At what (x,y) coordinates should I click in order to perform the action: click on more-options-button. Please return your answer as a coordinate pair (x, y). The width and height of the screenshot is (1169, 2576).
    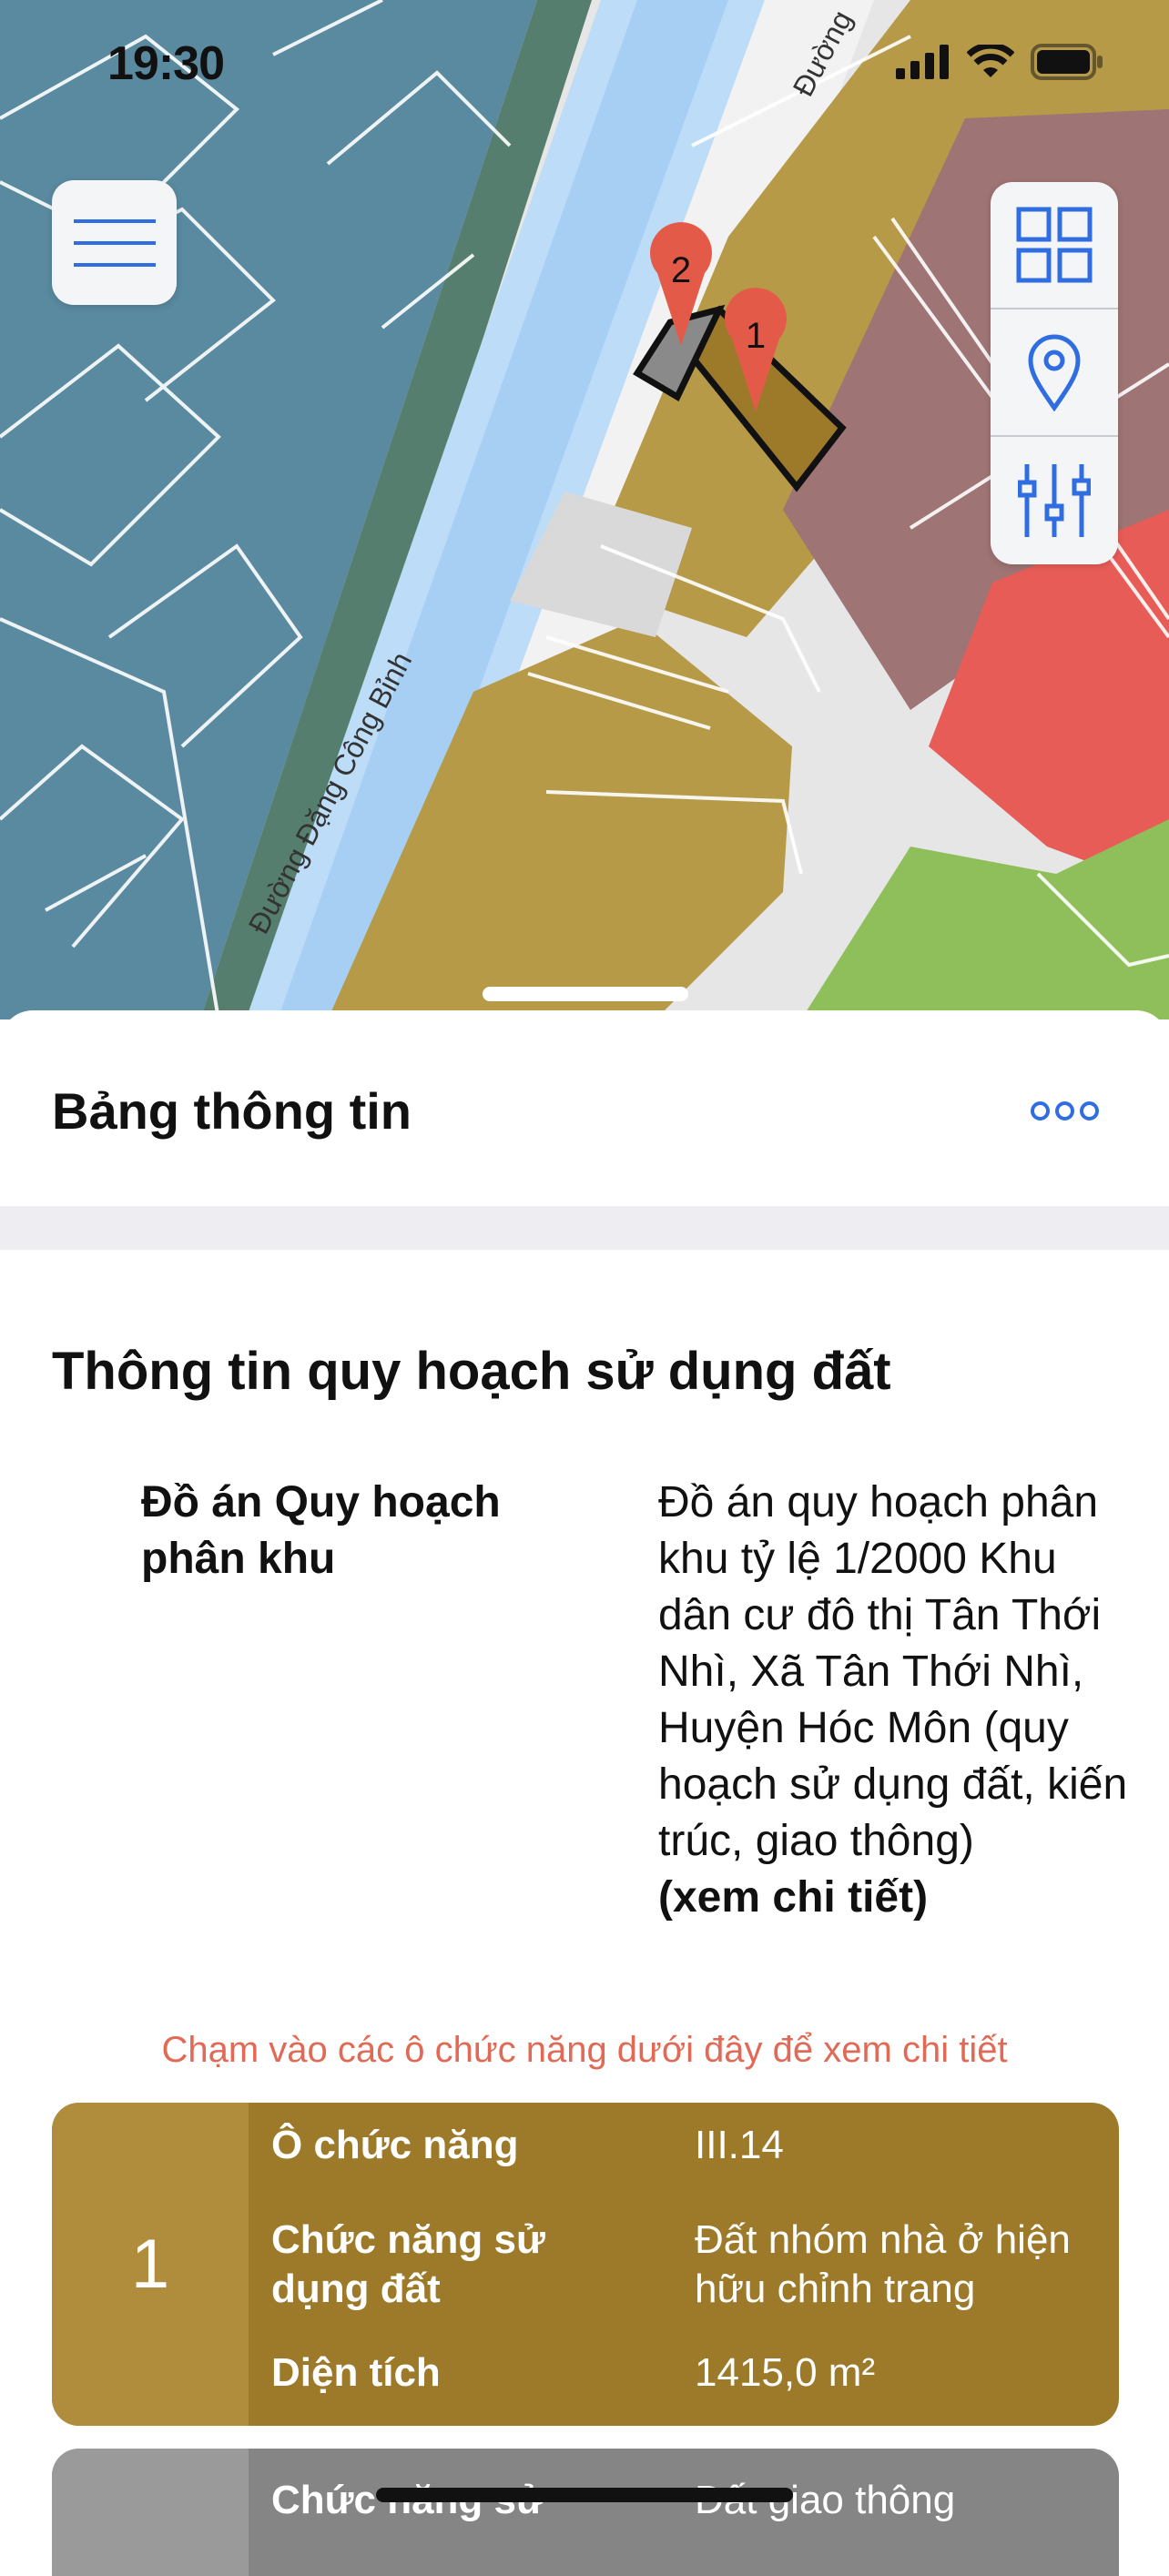
    Looking at the image, I should click on (1065, 1111).